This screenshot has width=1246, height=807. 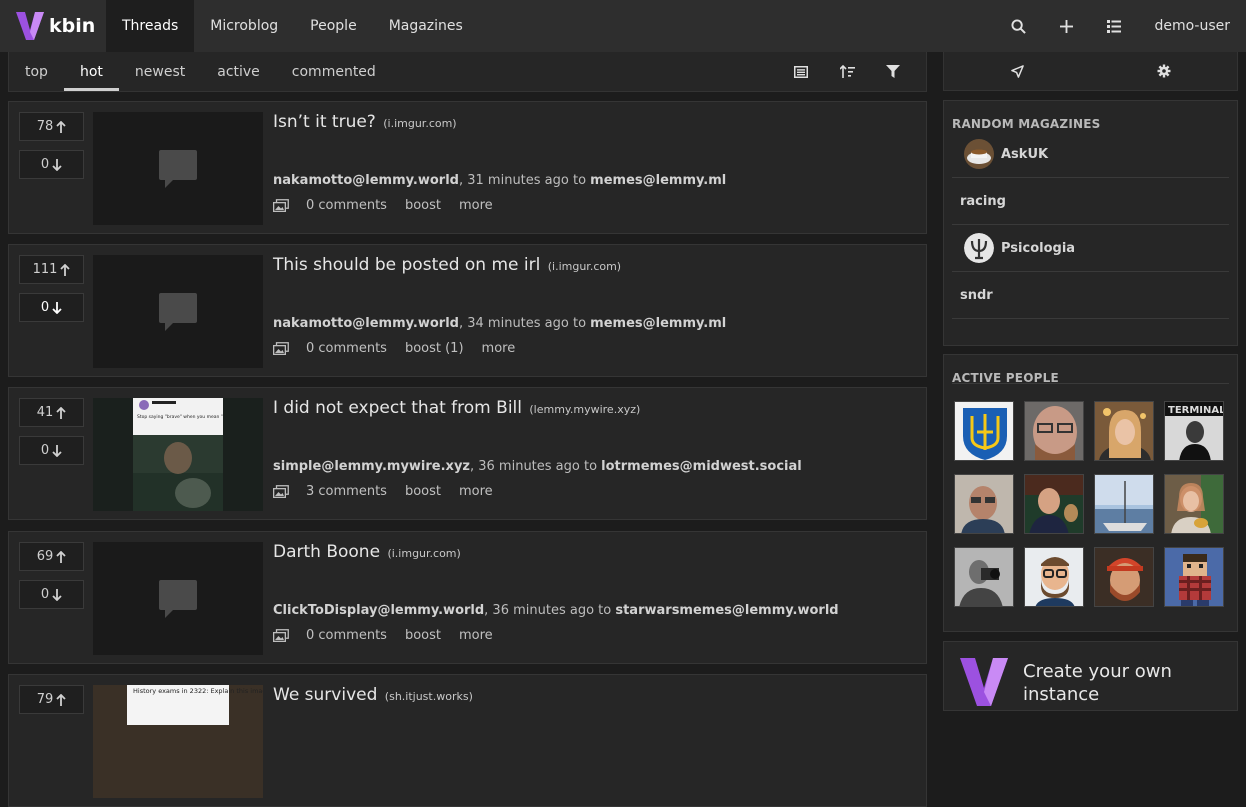 I want to click on logo: kbin, so click(x=53, y=26).